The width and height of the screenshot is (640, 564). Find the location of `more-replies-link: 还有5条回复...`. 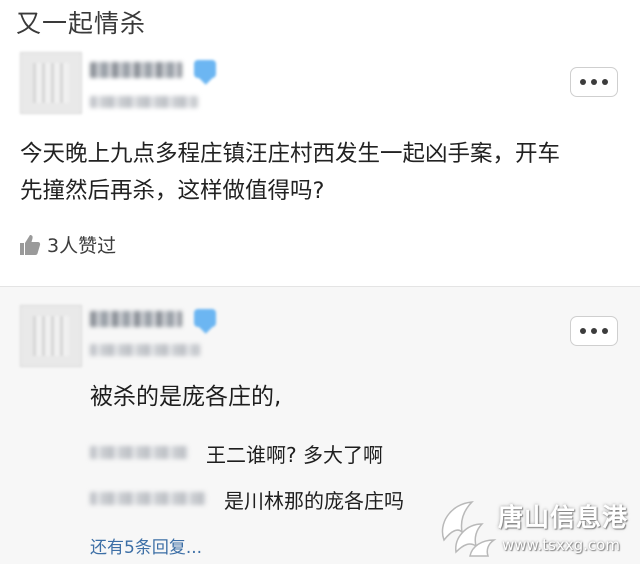

more-replies-link: 还有5条回复... is located at coordinates (146, 545).